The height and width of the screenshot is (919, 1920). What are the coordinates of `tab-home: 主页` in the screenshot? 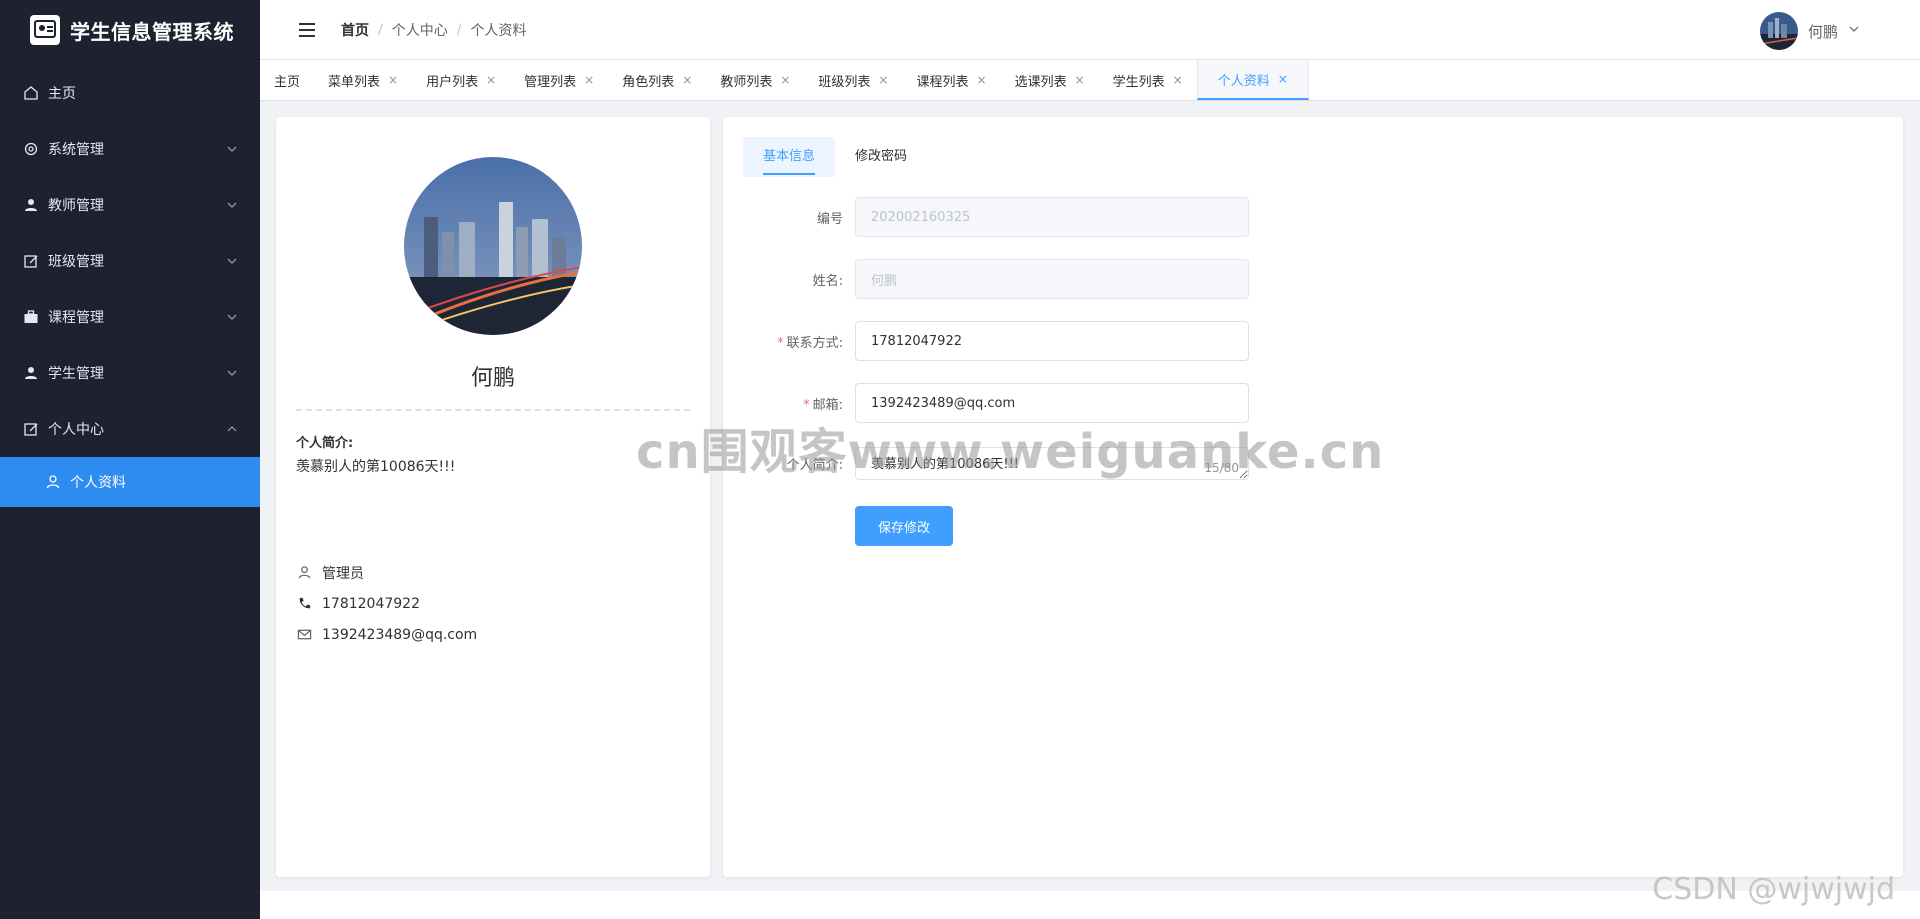 It's located at (287, 80).